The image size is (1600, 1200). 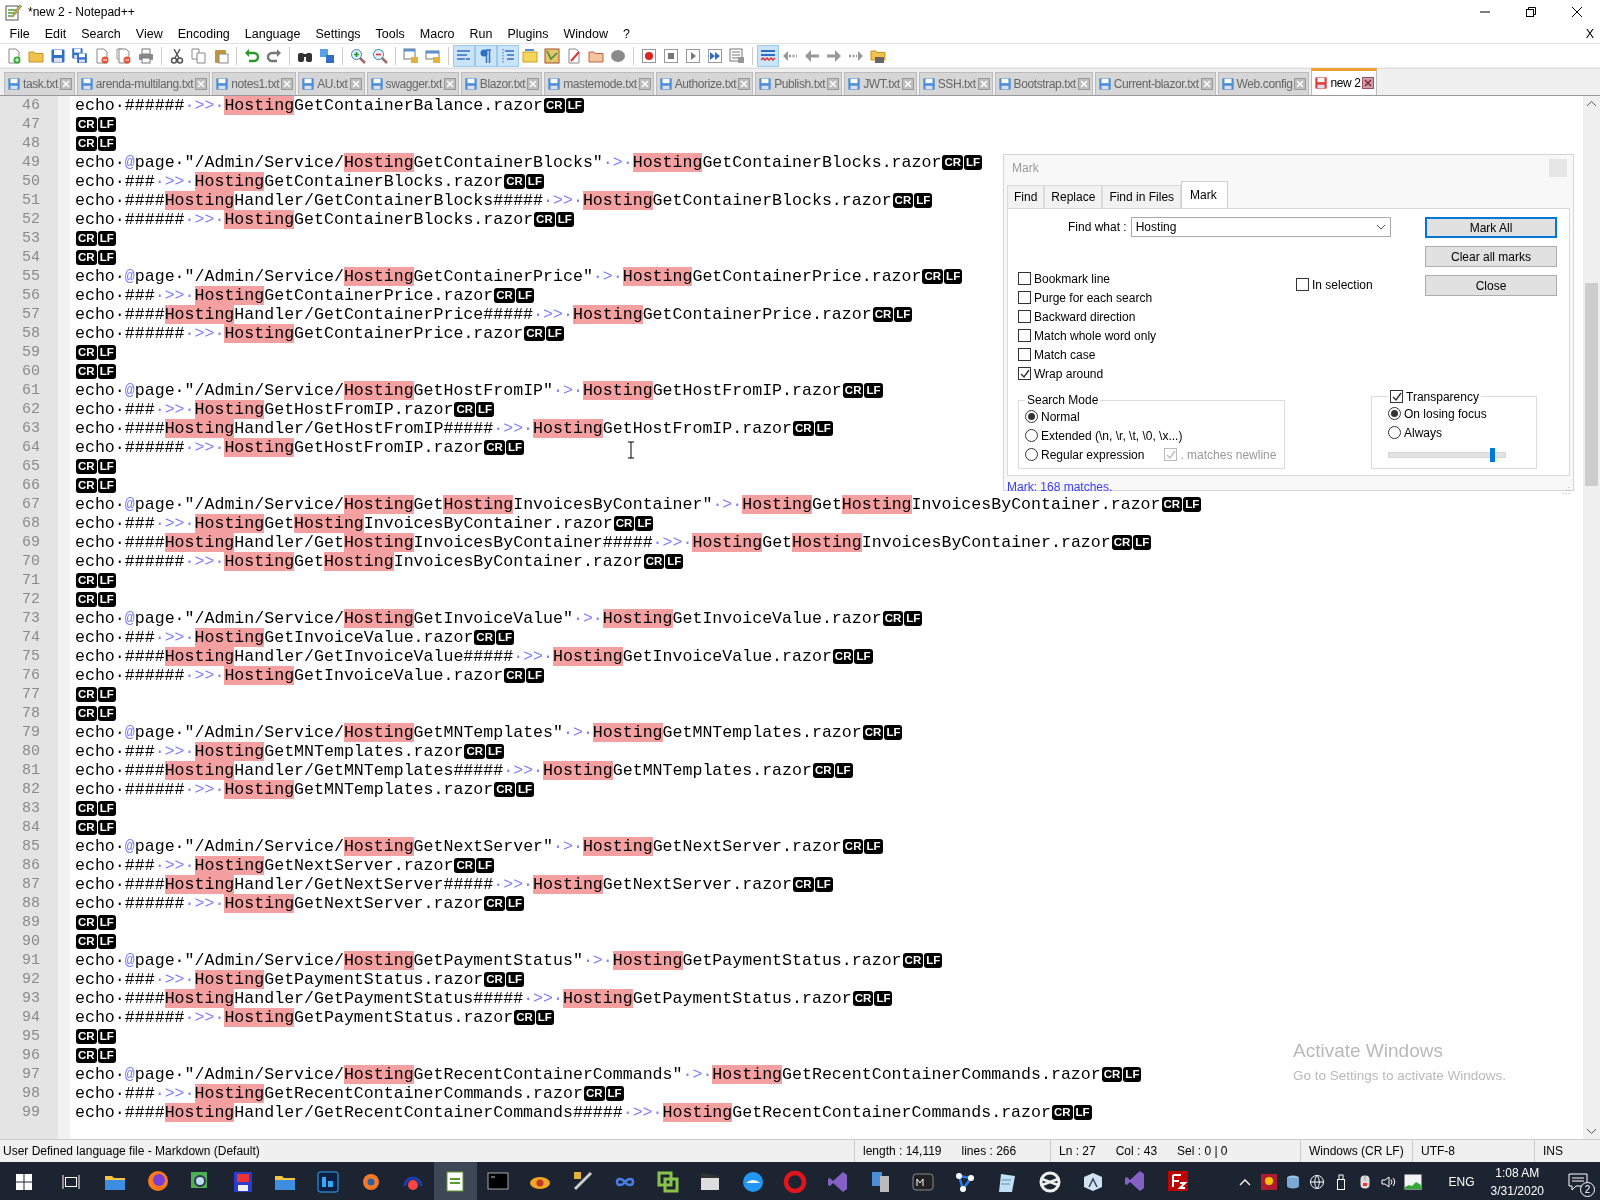 What do you see at coordinates (412, 83) in the screenshot?
I see `file-tab: swagger.txt` at bounding box center [412, 83].